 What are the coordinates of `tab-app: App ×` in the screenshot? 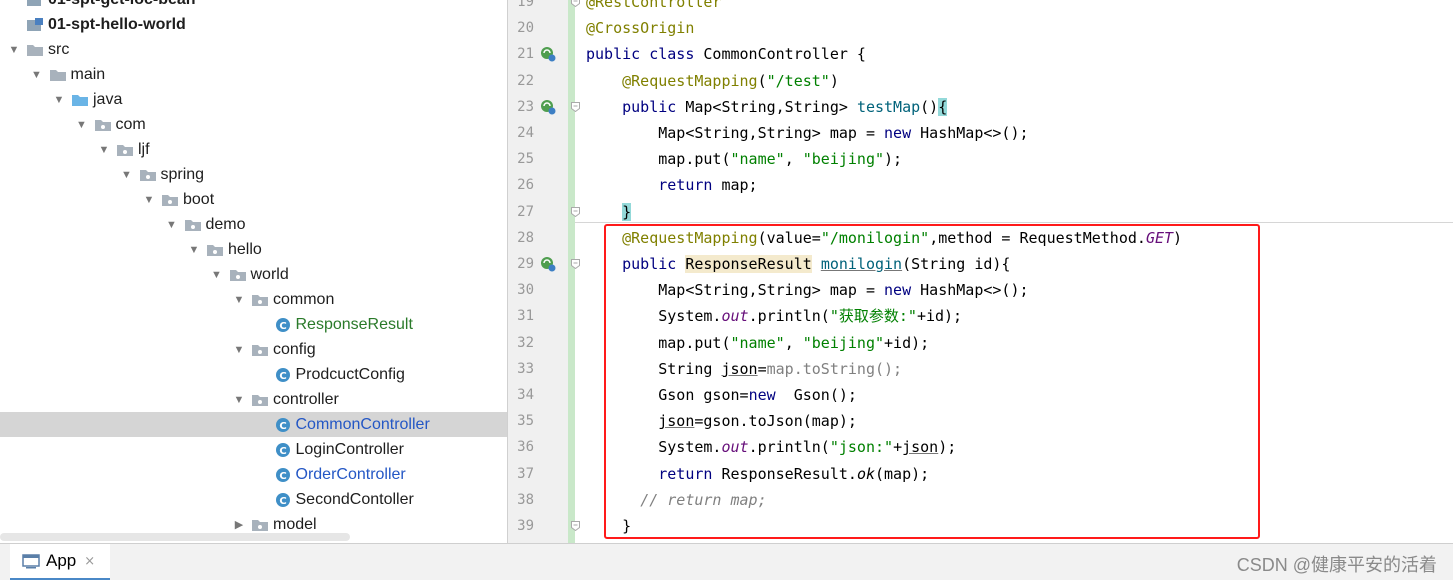 It's located at (60, 562).